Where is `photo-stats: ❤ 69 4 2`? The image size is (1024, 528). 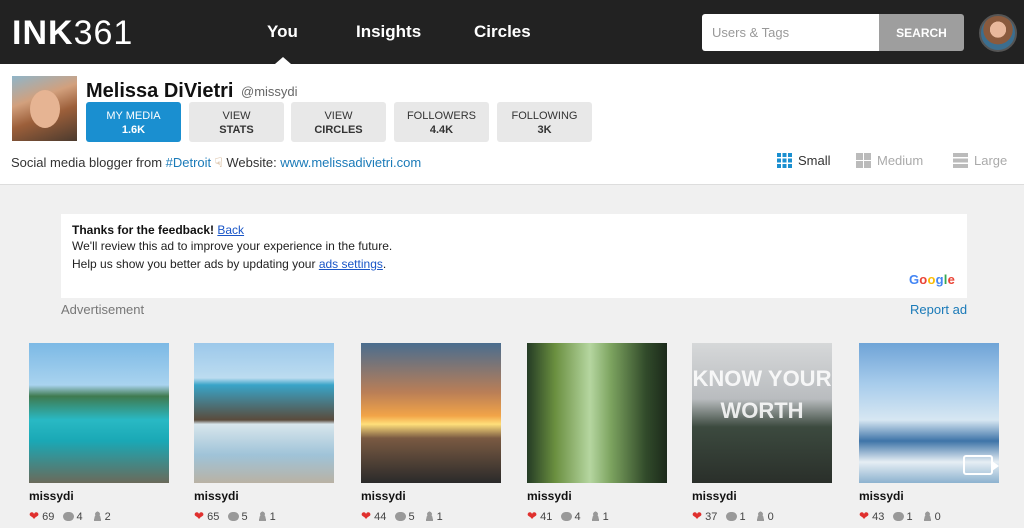
photo-stats: ❤ 69 4 2 is located at coordinates (70, 516).